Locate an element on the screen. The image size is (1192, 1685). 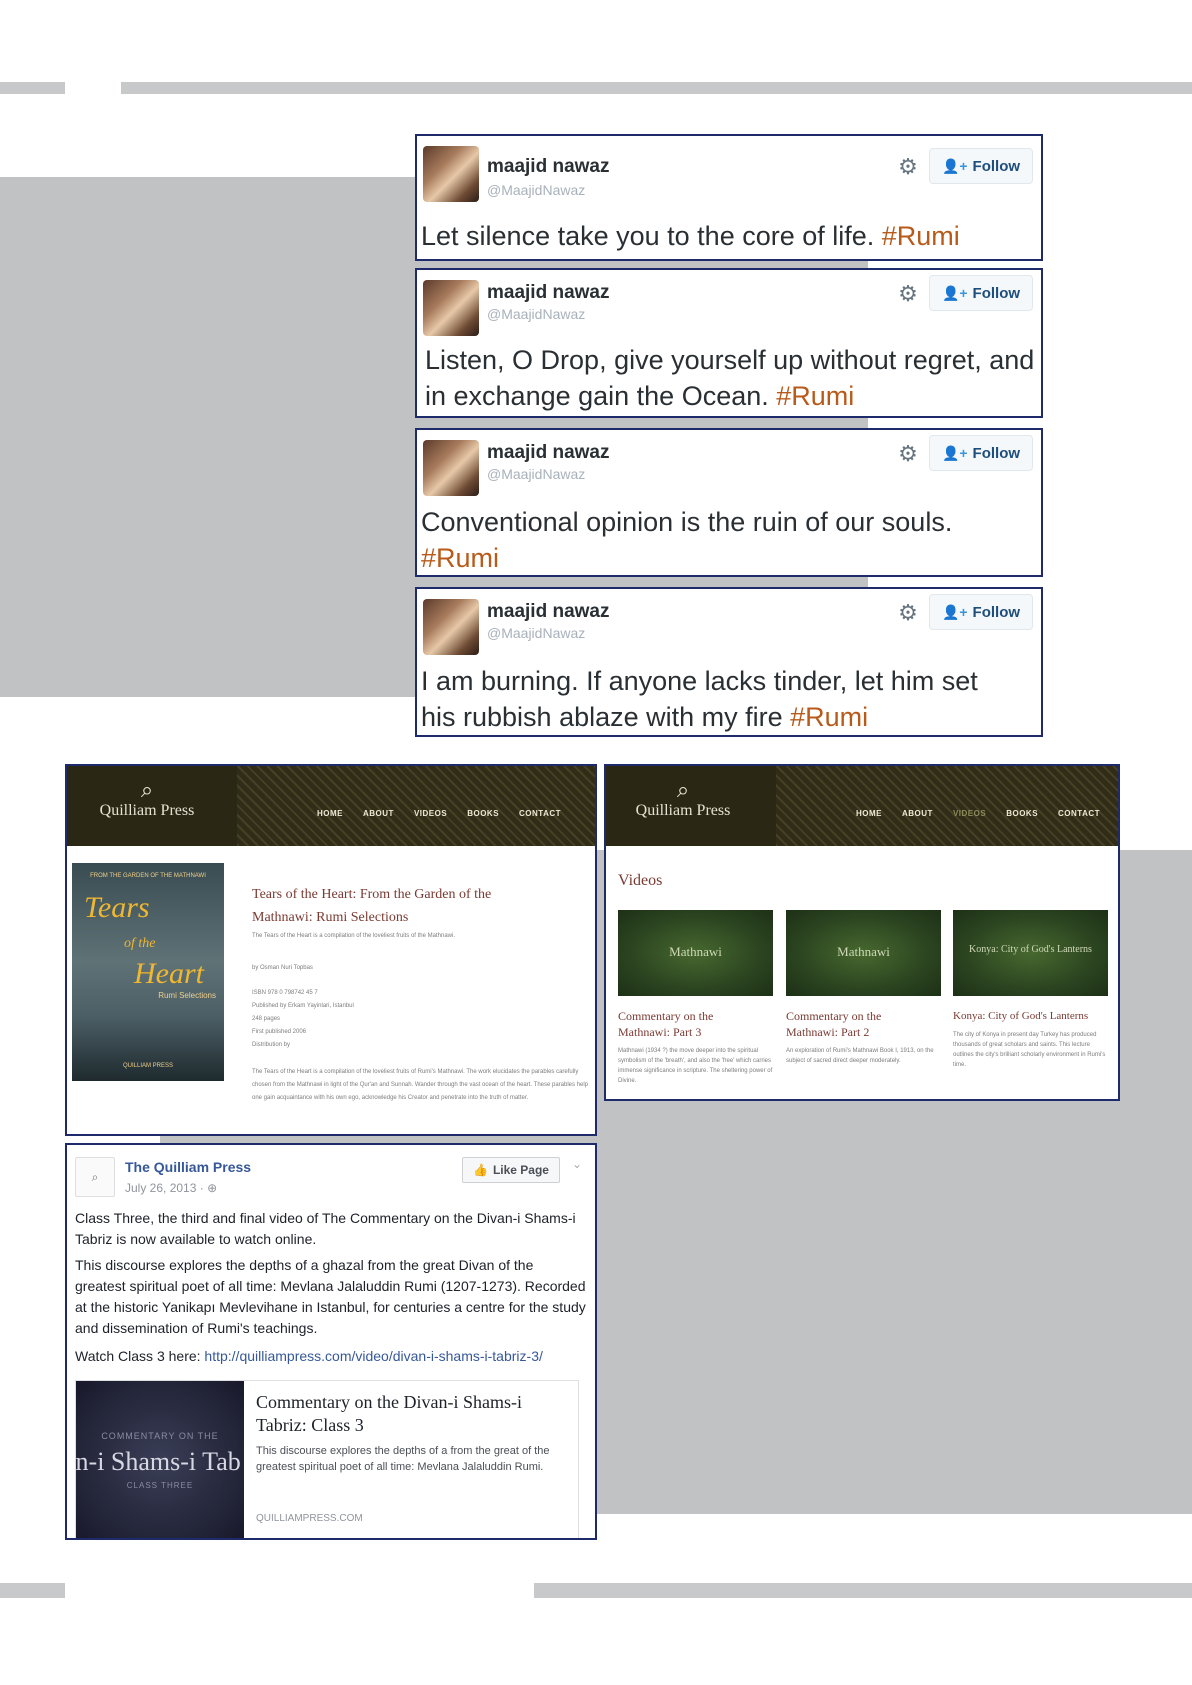
site-nav: HOME ABOUT VIDEOS BOOKS CONTACT is located at coordinates (439, 813).